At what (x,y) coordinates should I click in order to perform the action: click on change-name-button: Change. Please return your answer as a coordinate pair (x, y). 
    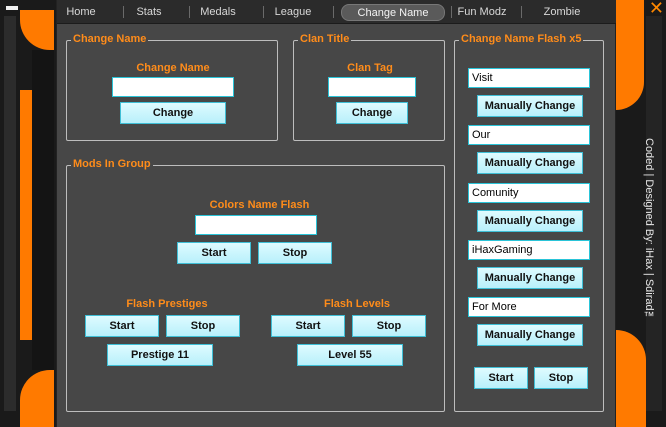
    Looking at the image, I should click on (173, 113).